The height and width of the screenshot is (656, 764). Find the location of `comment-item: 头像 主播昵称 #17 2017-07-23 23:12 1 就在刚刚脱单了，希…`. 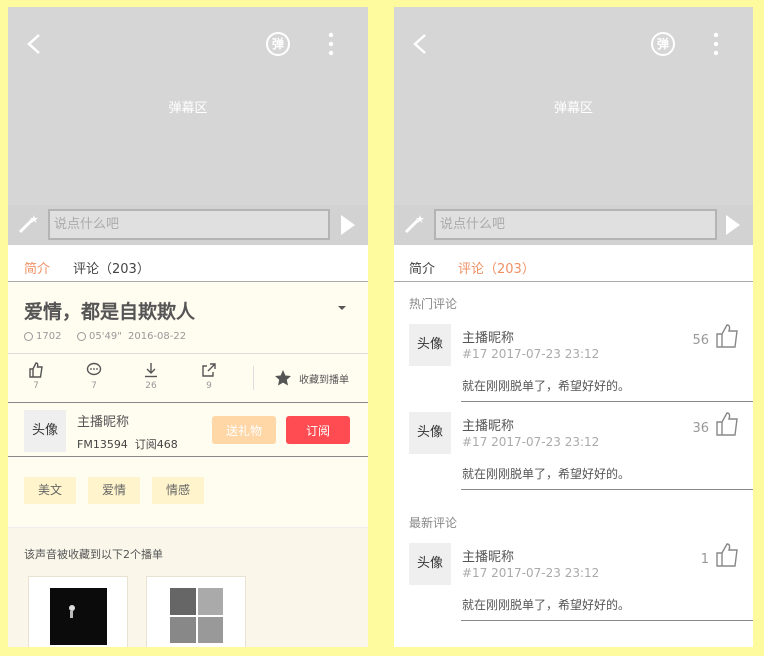

comment-item: 头像 主播昵称 #17 2017-07-23 23:12 1 就在刚刚脱单了，希… is located at coordinates (573, 583).